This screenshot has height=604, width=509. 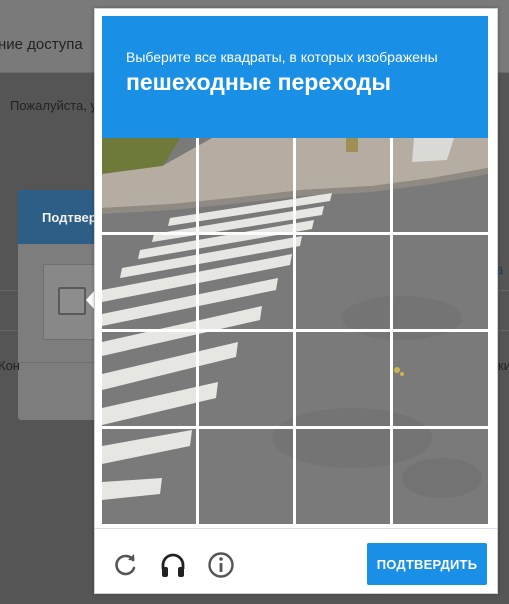 I want to click on captcha-tile-r4c4, so click(x=440, y=476).